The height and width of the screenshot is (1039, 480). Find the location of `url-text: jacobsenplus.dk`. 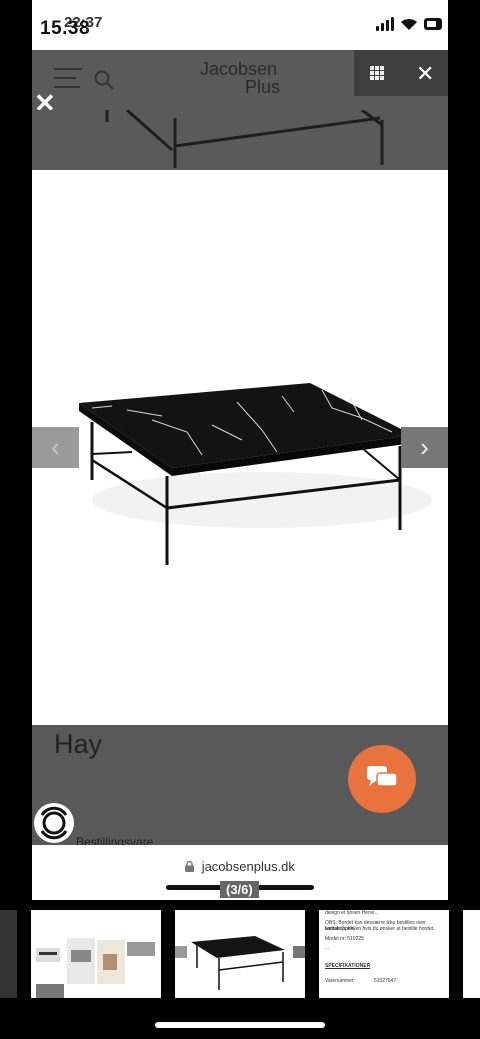

url-text: jacobsenplus.dk is located at coordinates (248, 866).